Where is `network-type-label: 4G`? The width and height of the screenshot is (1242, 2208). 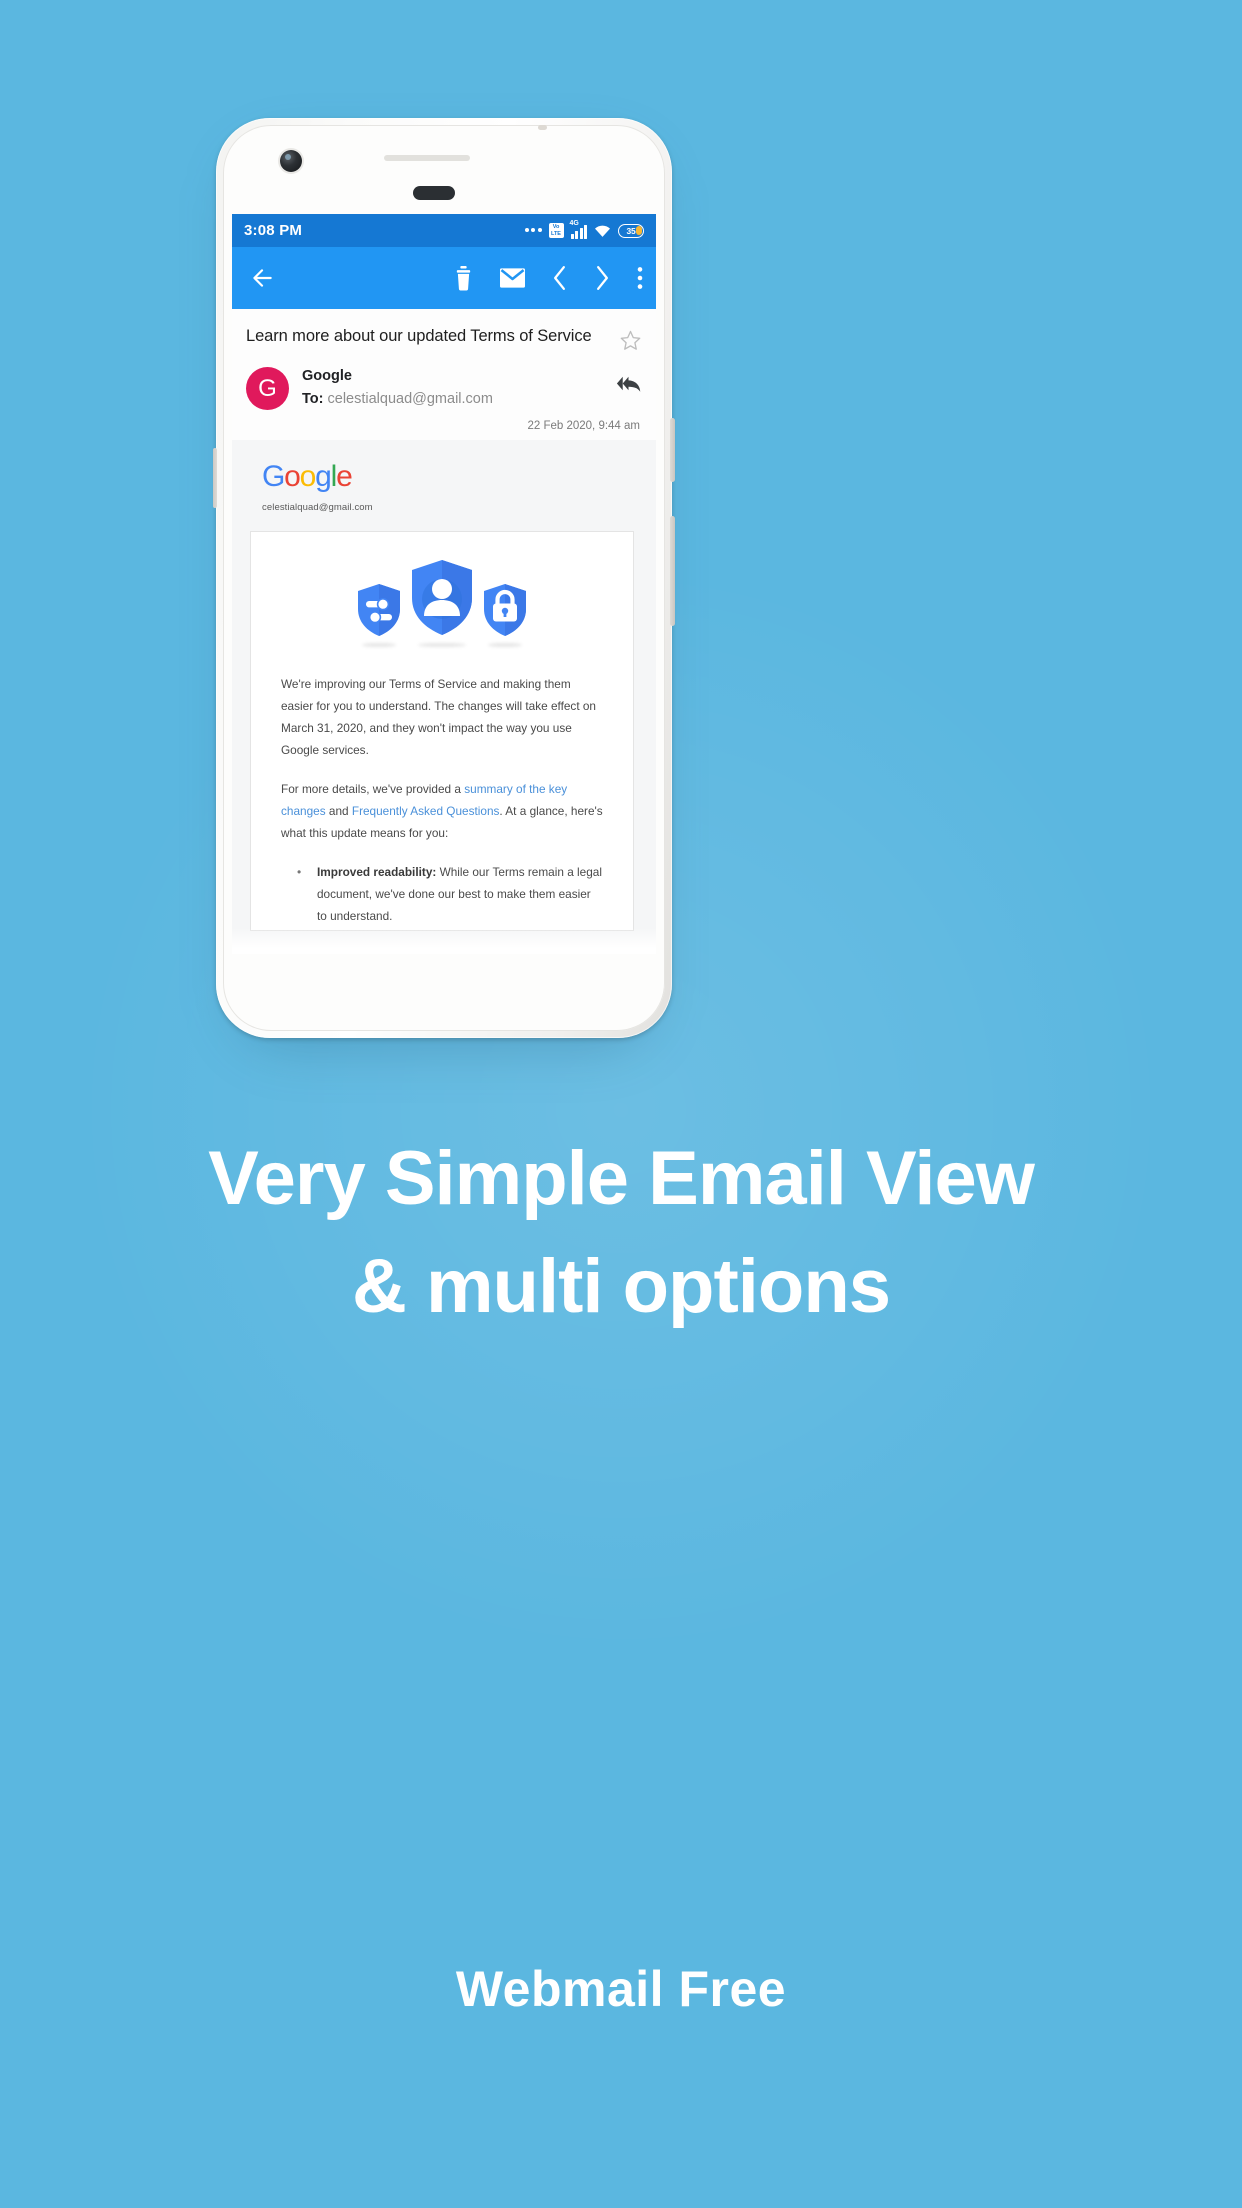
network-type-label: 4G is located at coordinates (574, 223).